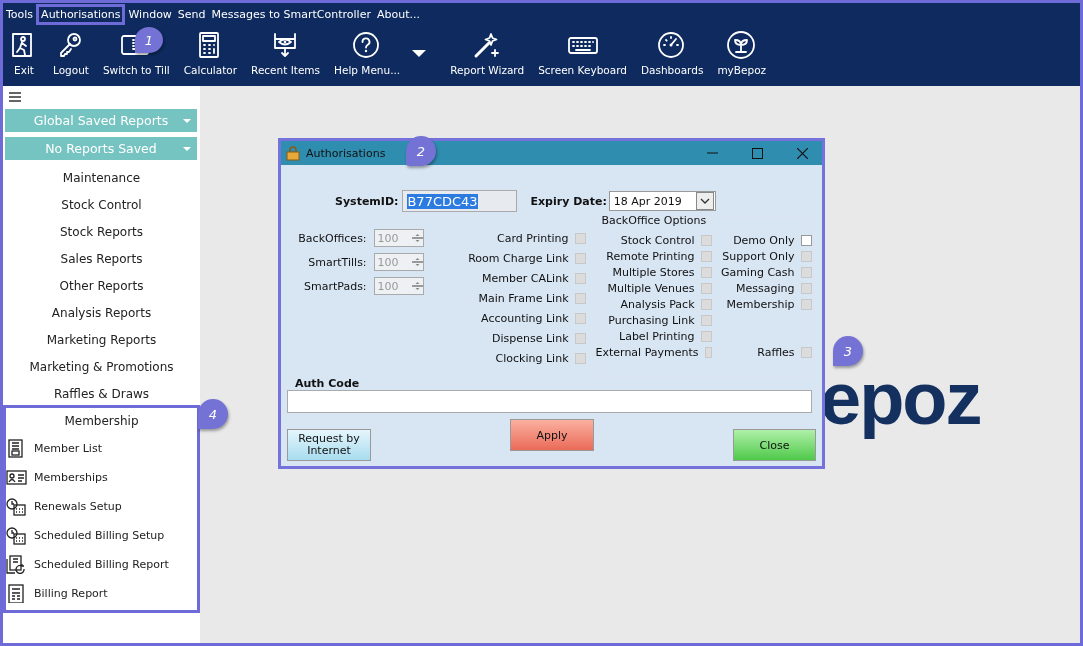 This screenshot has width=1083, height=646. What do you see at coordinates (367, 201) in the screenshot?
I see `field-label: SystemID:` at bounding box center [367, 201].